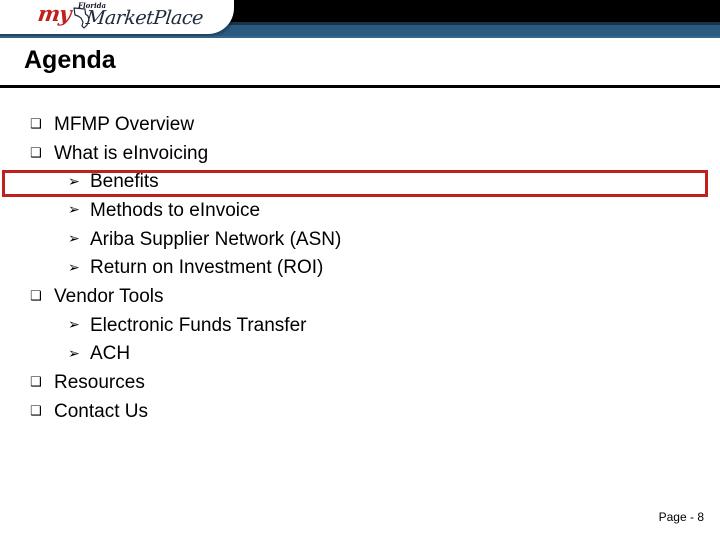  I want to click on list-item-label: Methods to eInvoice, so click(175, 210).